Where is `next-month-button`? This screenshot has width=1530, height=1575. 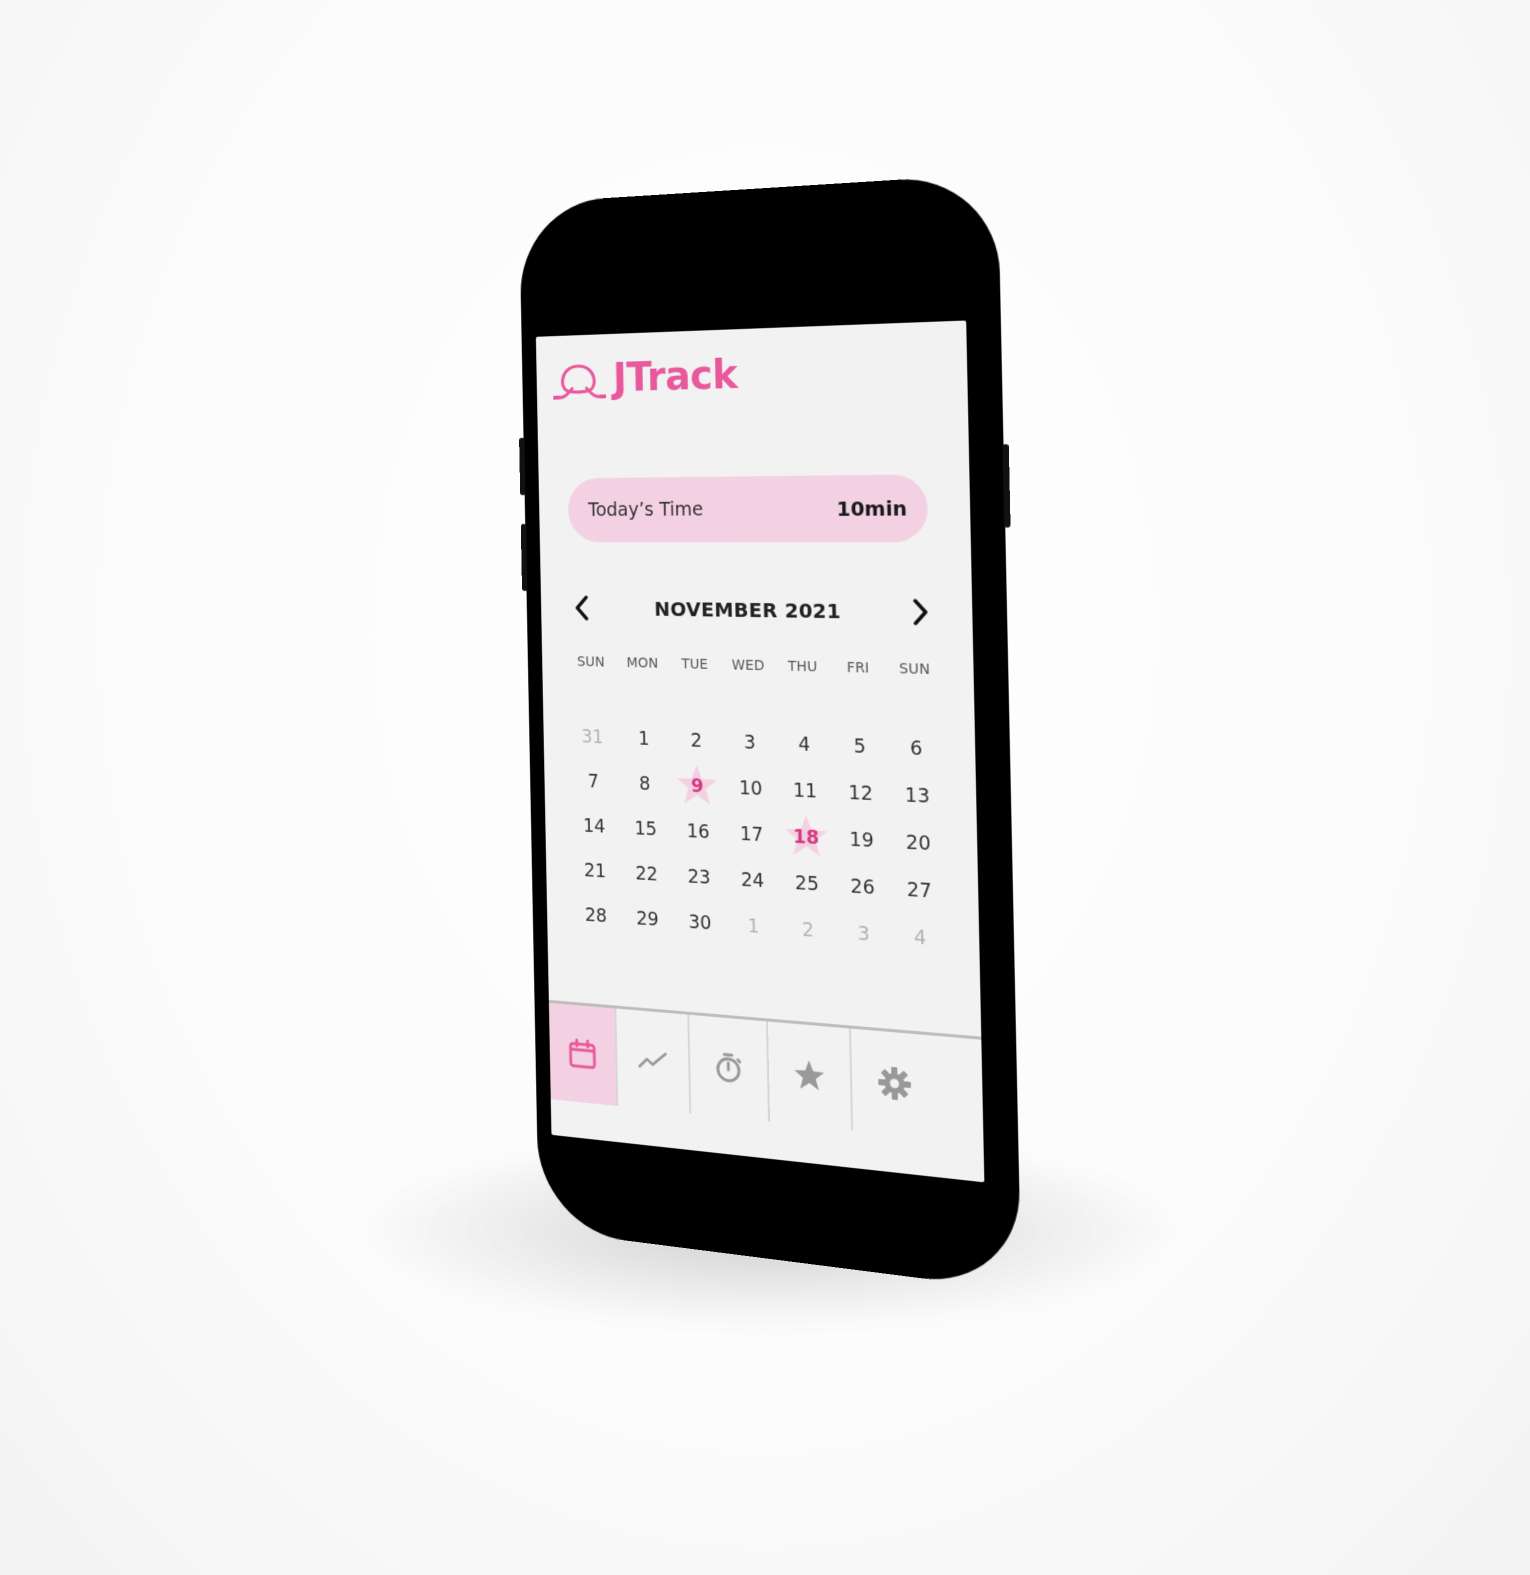 next-month-button is located at coordinates (920, 612).